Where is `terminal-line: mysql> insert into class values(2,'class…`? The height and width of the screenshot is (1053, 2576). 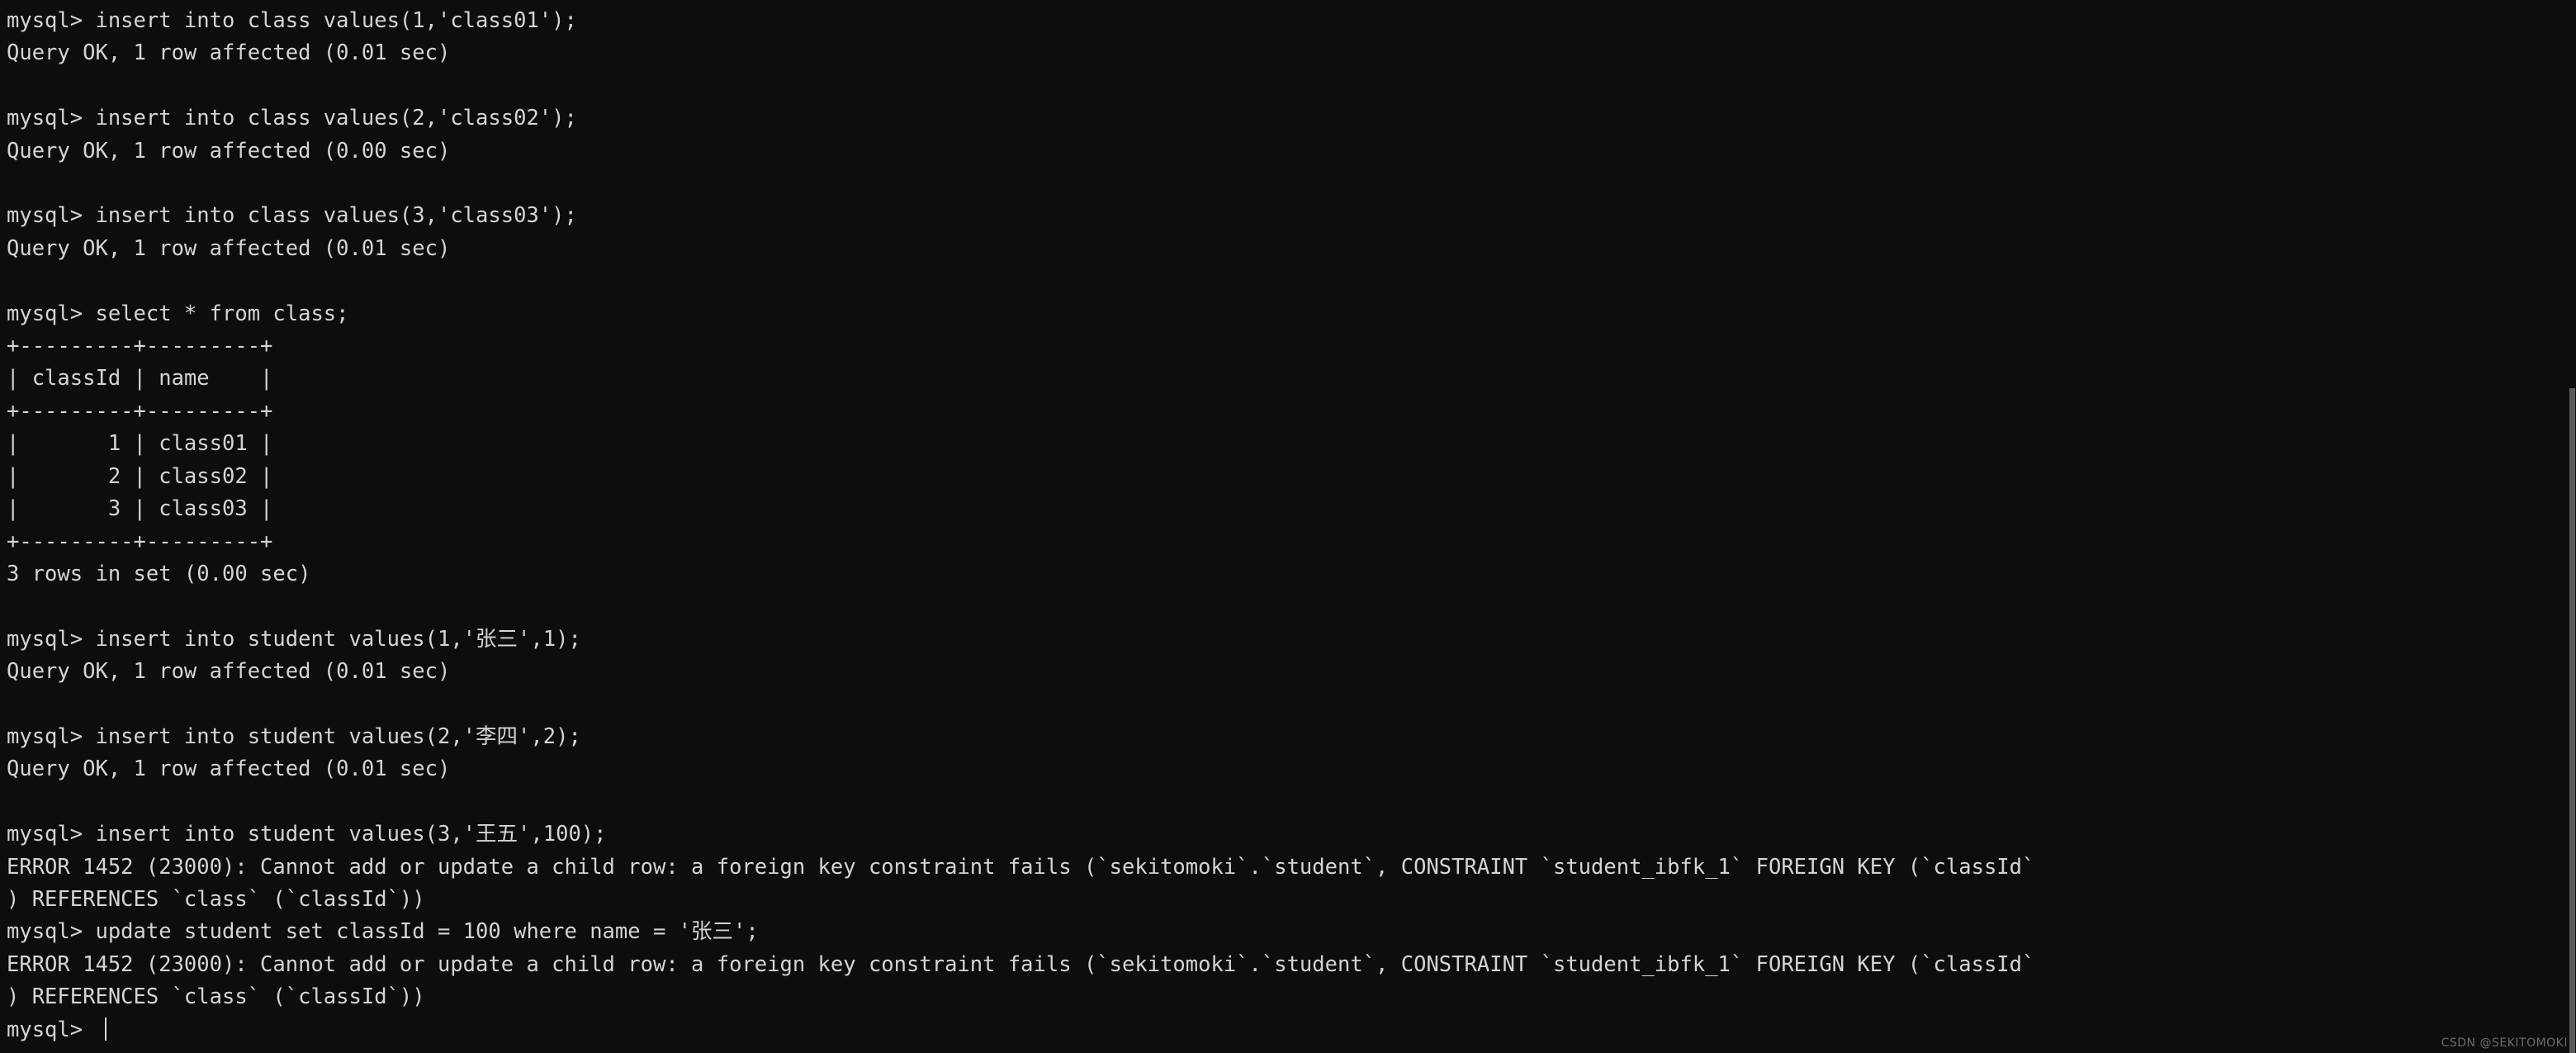
terminal-line: mysql> insert into class values(2,'class… is located at coordinates (292, 119).